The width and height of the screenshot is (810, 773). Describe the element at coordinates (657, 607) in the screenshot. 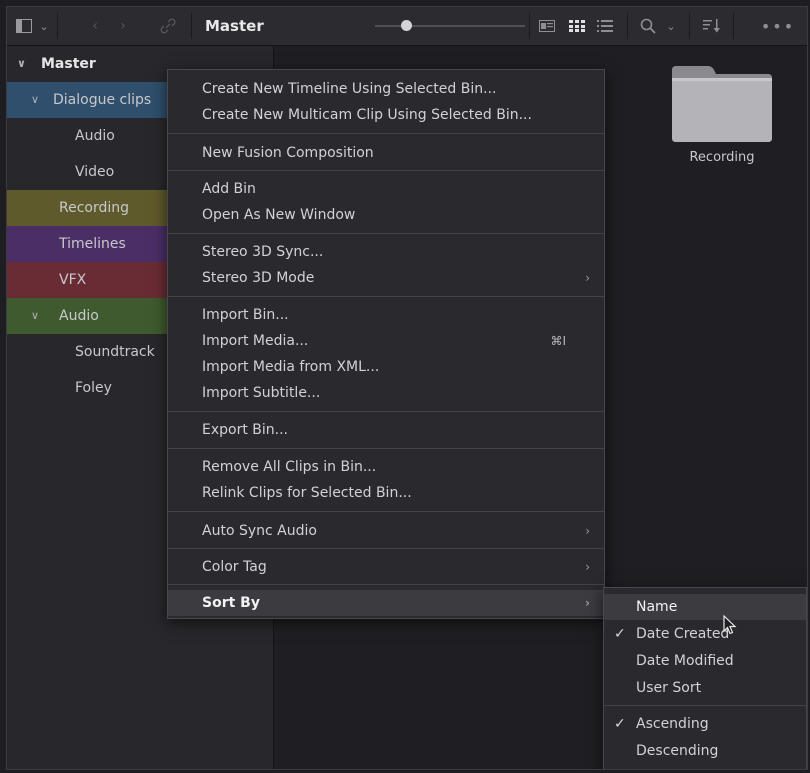

I see `submenu-item-label: Name` at that location.